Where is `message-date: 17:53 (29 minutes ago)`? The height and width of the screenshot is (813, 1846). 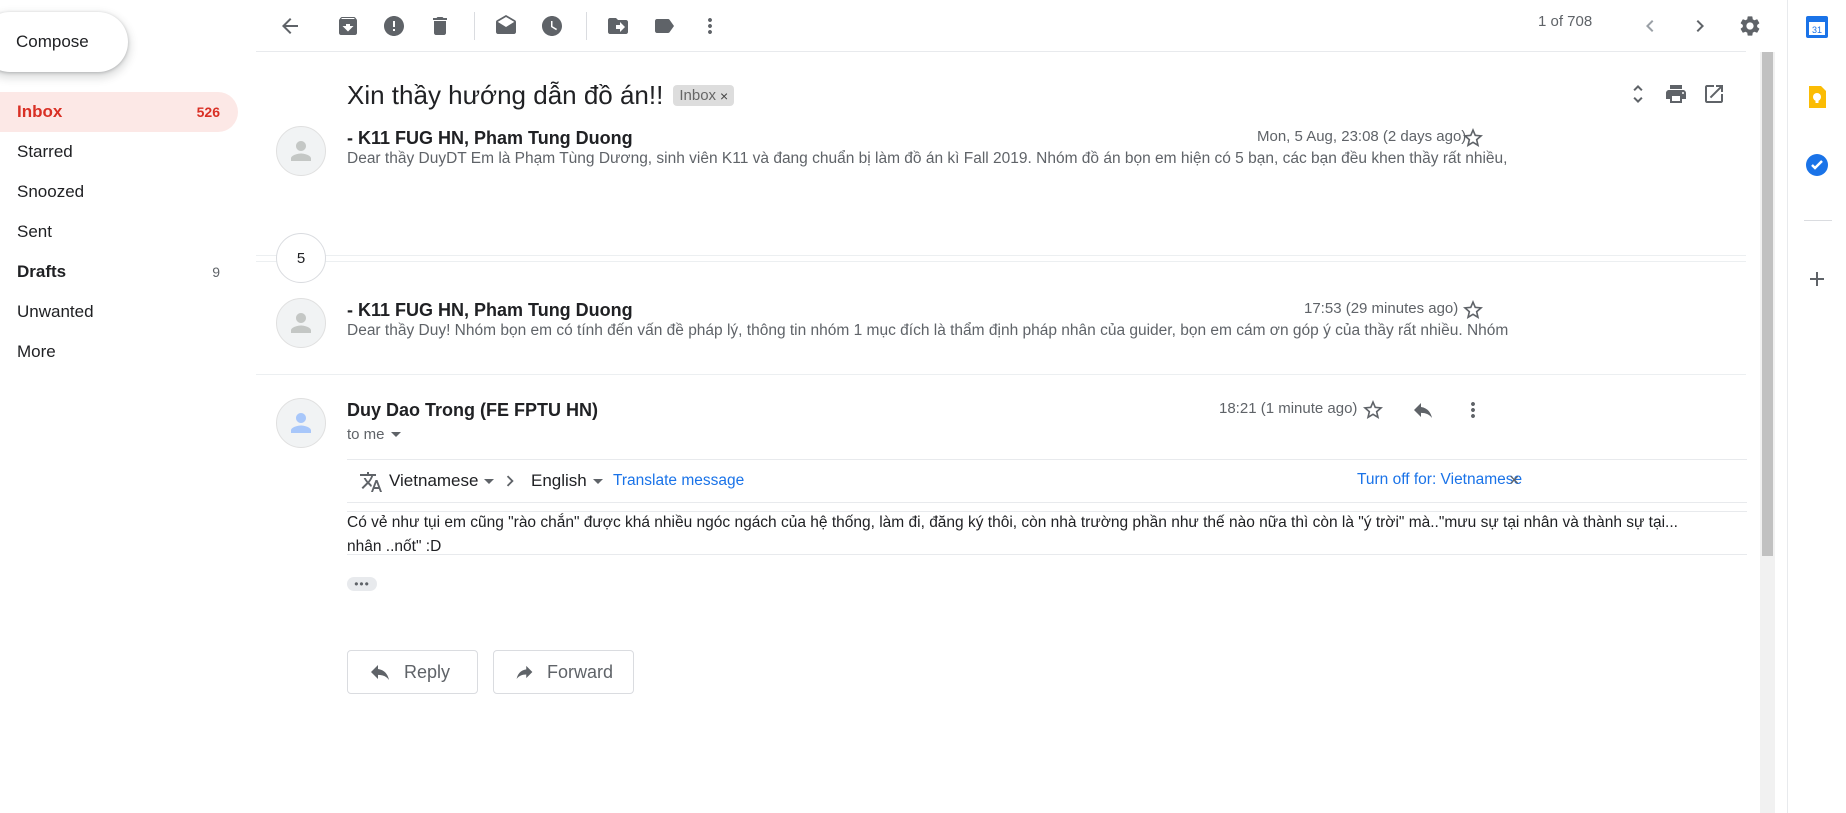
message-date: 17:53 (29 minutes ago) is located at coordinates (1381, 308).